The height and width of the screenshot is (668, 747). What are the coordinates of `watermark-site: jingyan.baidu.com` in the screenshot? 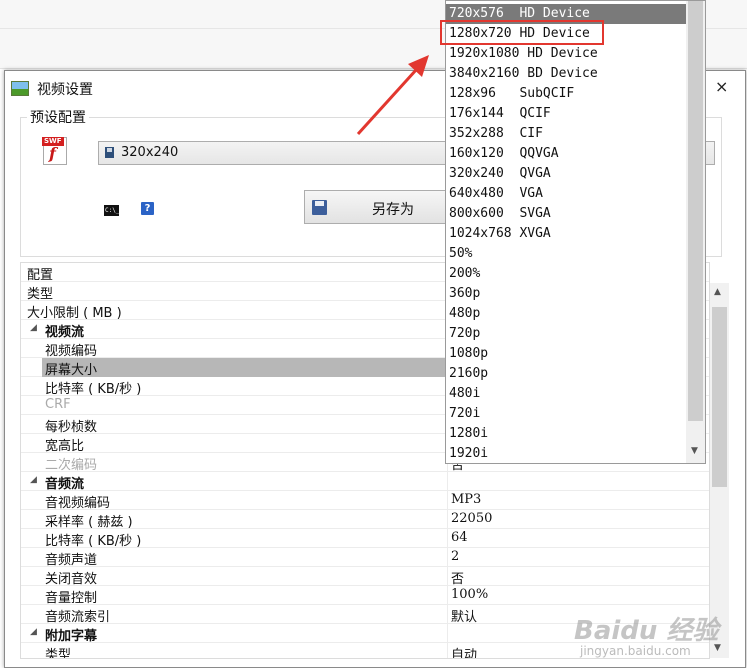 It's located at (635, 651).